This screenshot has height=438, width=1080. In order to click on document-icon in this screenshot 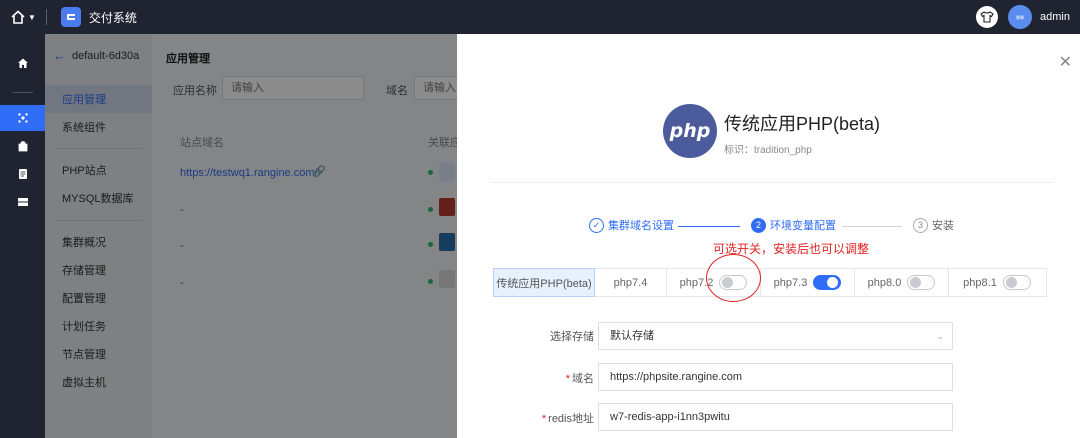, I will do `click(22, 174)`.